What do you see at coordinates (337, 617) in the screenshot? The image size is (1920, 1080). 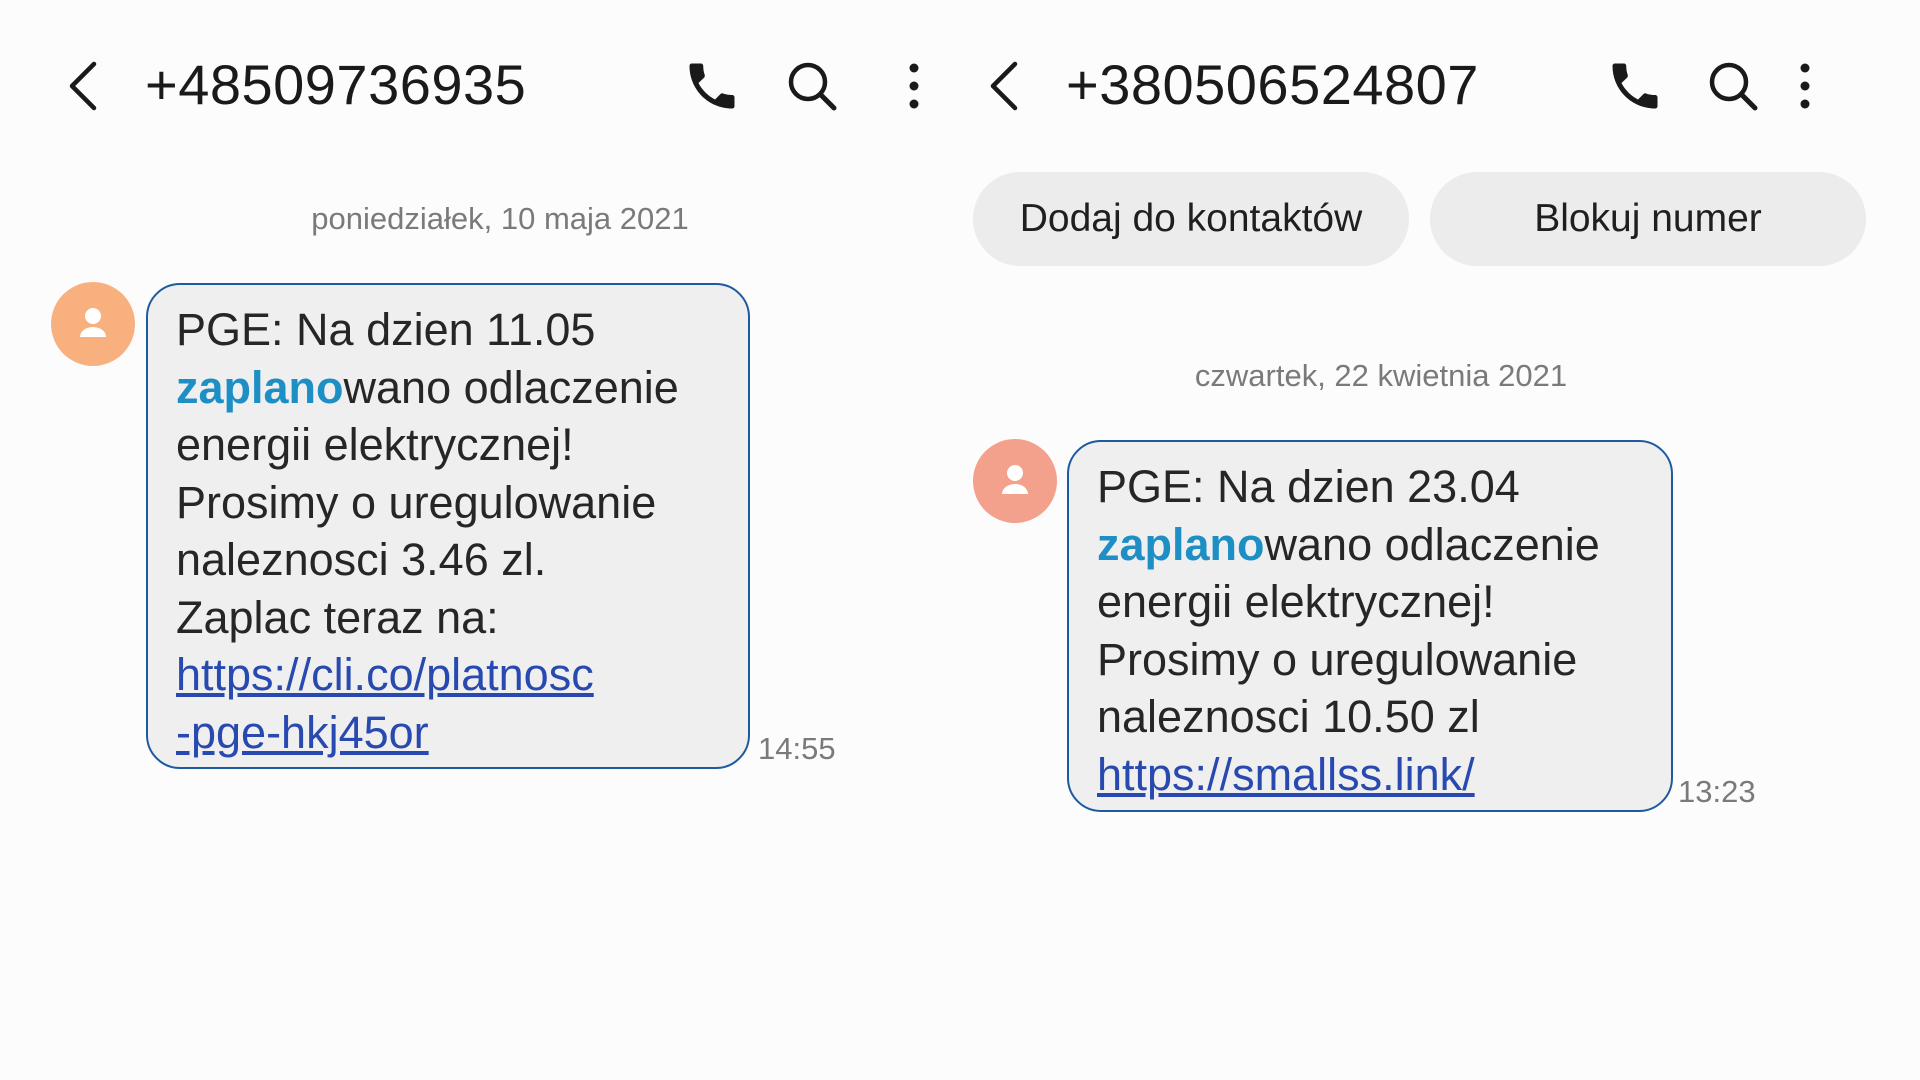 I see `message-line: Zaplac teraz na:` at bounding box center [337, 617].